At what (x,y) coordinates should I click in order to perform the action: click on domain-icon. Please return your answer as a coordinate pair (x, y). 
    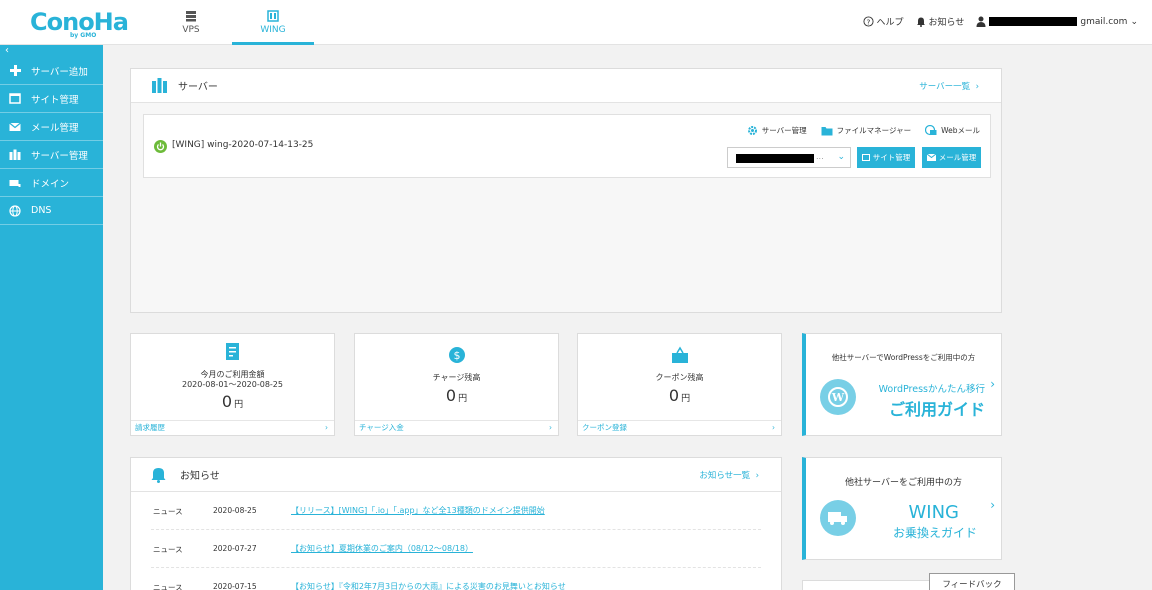
    Looking at the image, I should click on (15, 183).